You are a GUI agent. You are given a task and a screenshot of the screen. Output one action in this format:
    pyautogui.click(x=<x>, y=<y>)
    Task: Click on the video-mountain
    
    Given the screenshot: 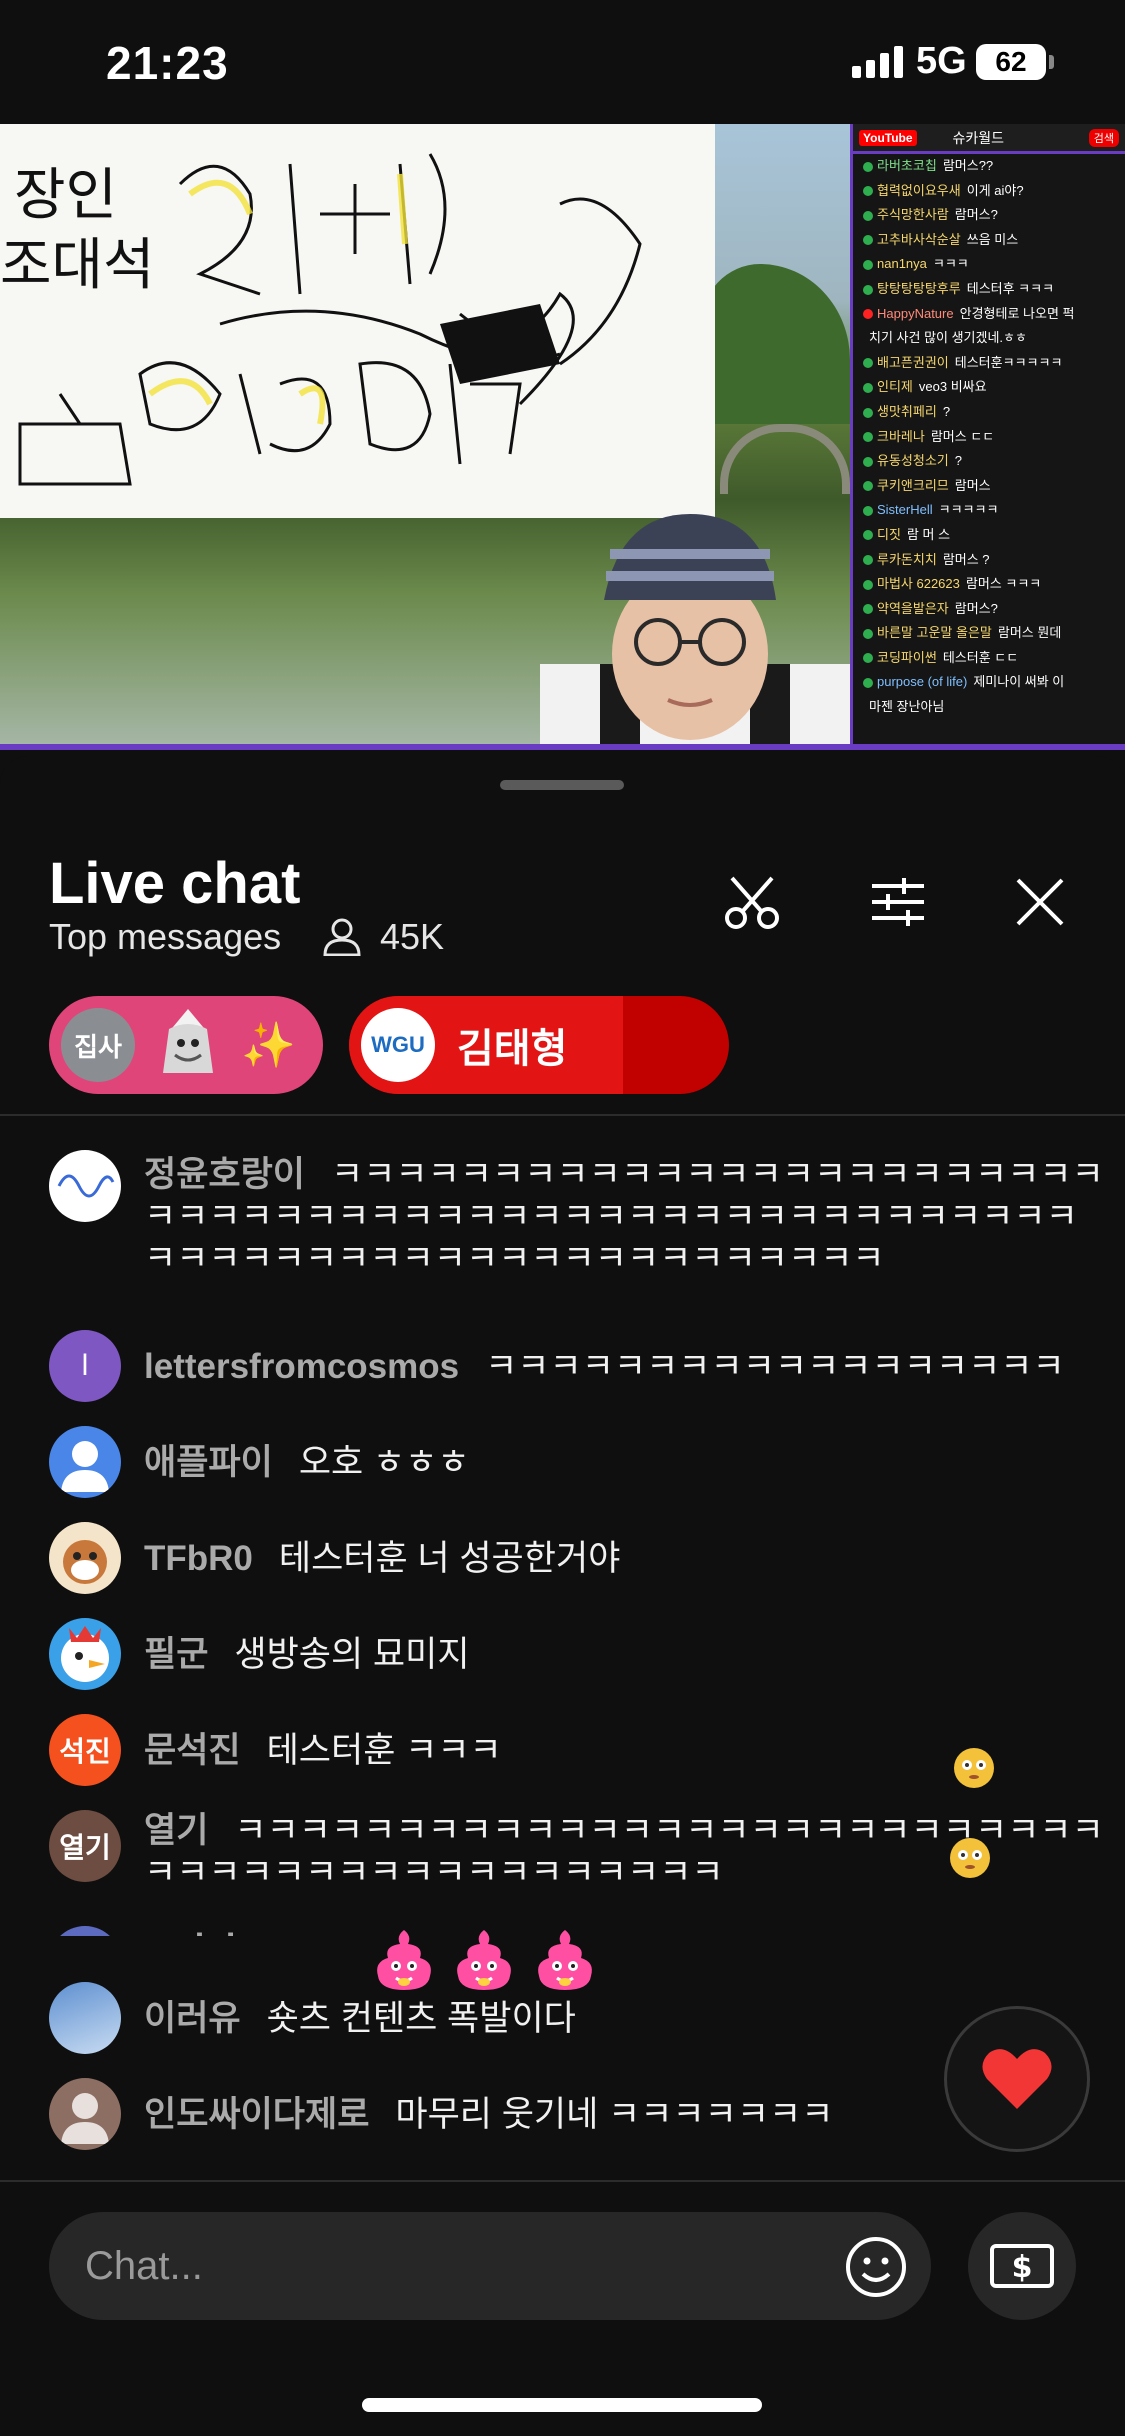 What is the action you would take?
    pyautogui.click(x=775, y=344)
    